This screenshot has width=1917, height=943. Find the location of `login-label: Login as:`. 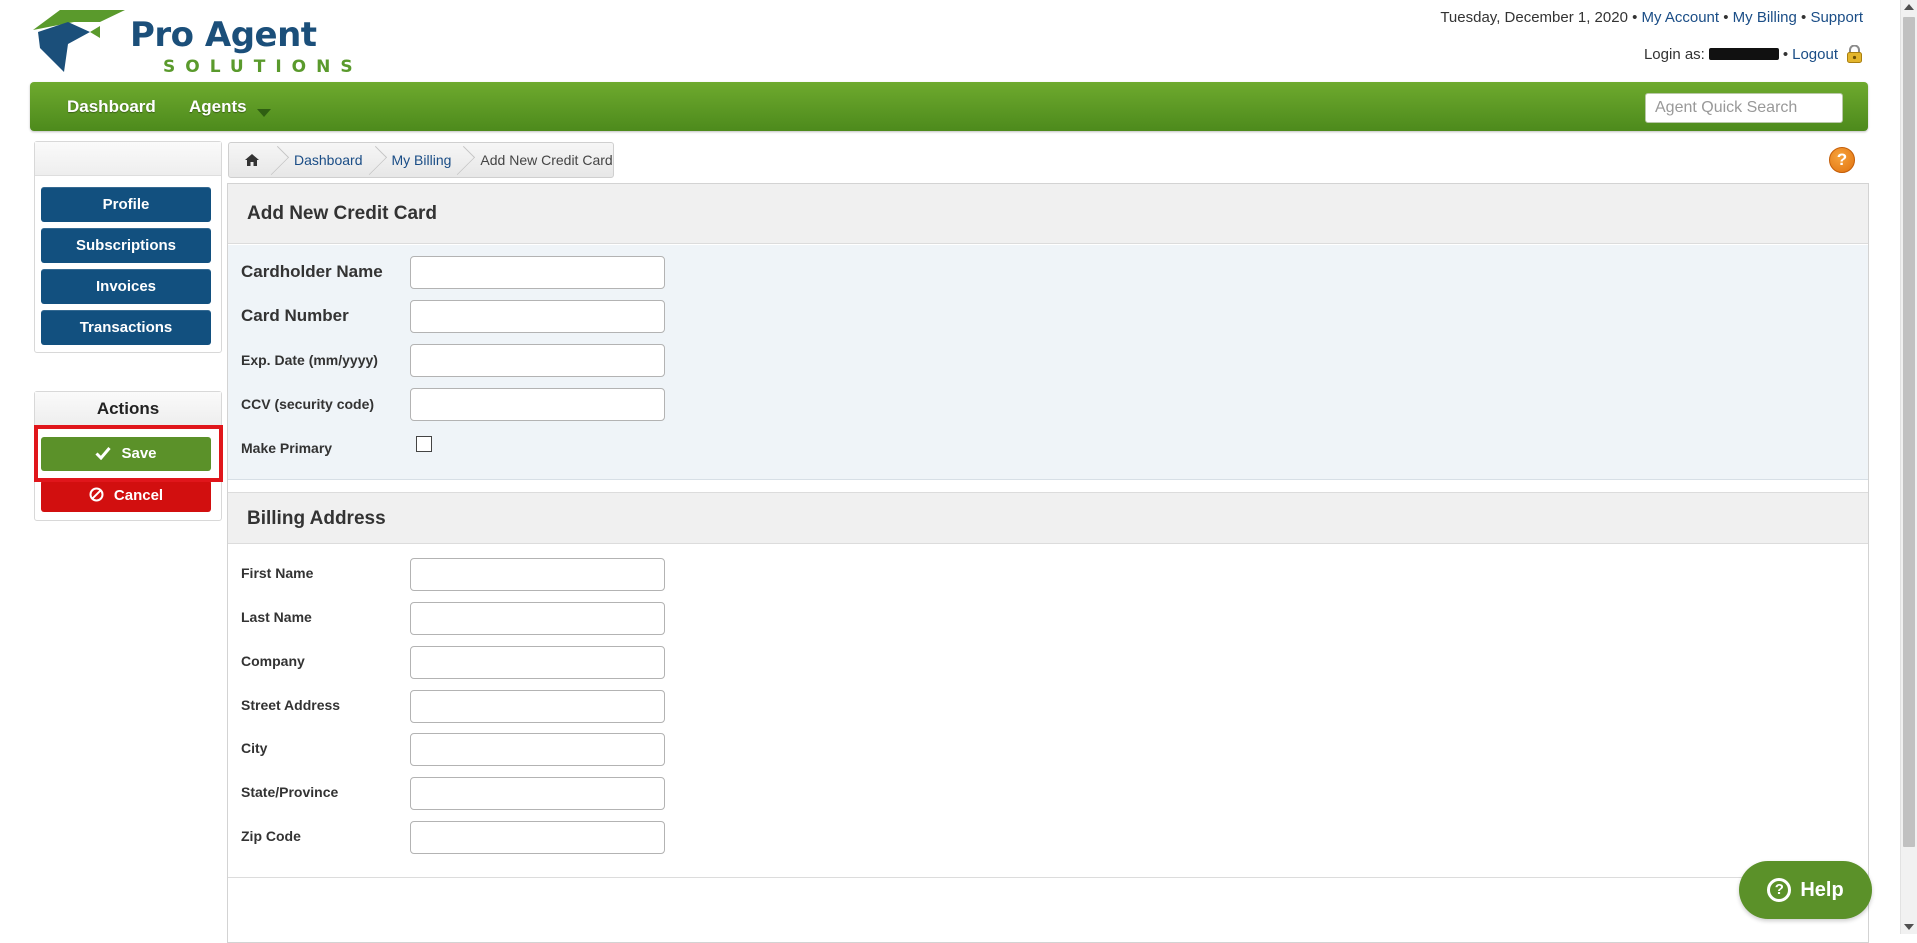

login-label: Login as: is located at coordinates (1674, 54).